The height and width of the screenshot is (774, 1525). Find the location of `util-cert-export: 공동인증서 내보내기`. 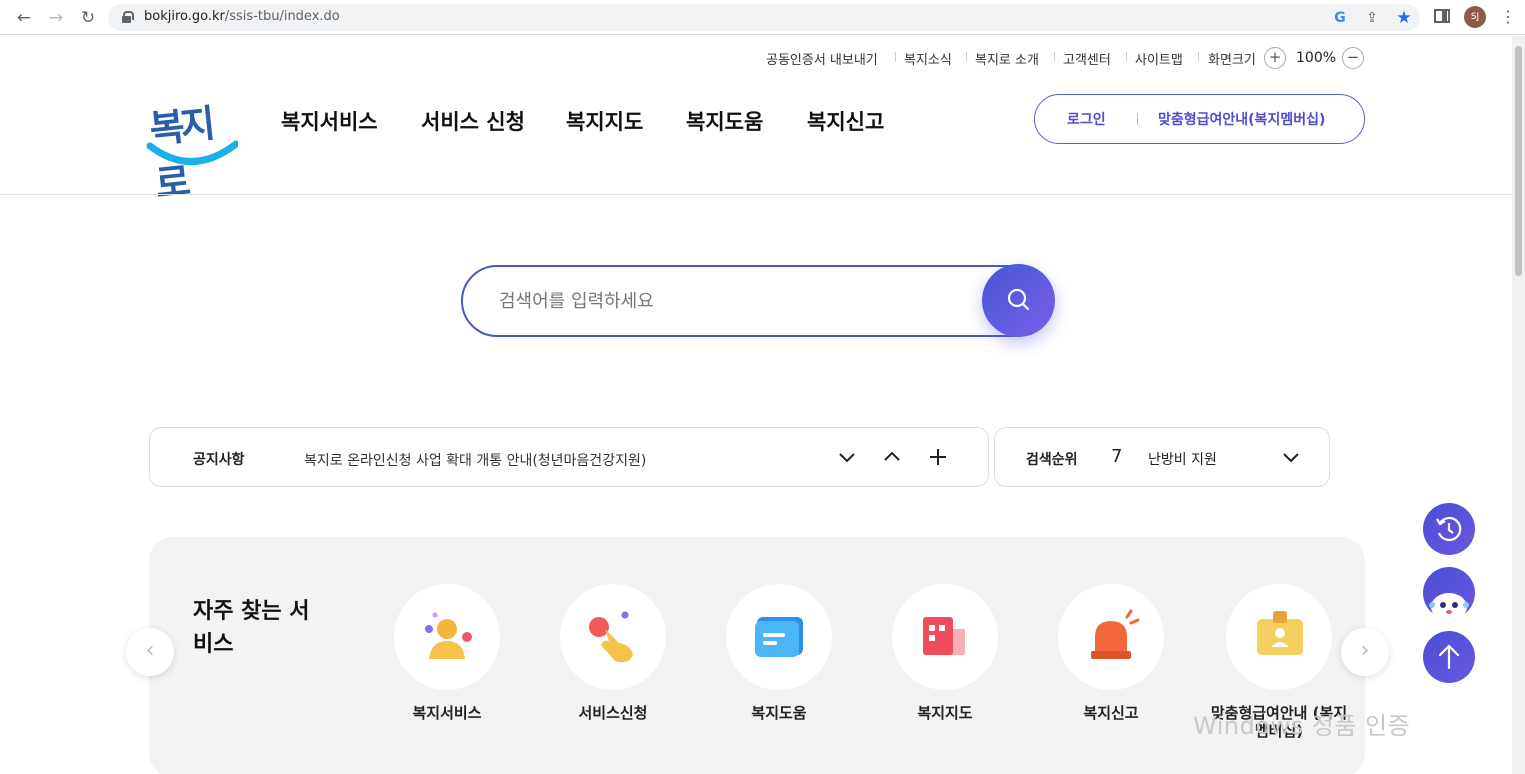

util-cert-export: 공동인증서 내보내기 is located at coordinates (822, 58).